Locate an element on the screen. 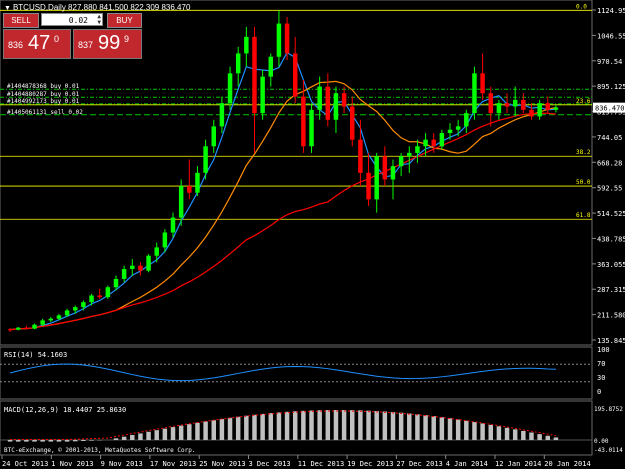 The image size is (625, 469). date-tick-label: 24 Oct 2013 is located at coordinates (25, 464).